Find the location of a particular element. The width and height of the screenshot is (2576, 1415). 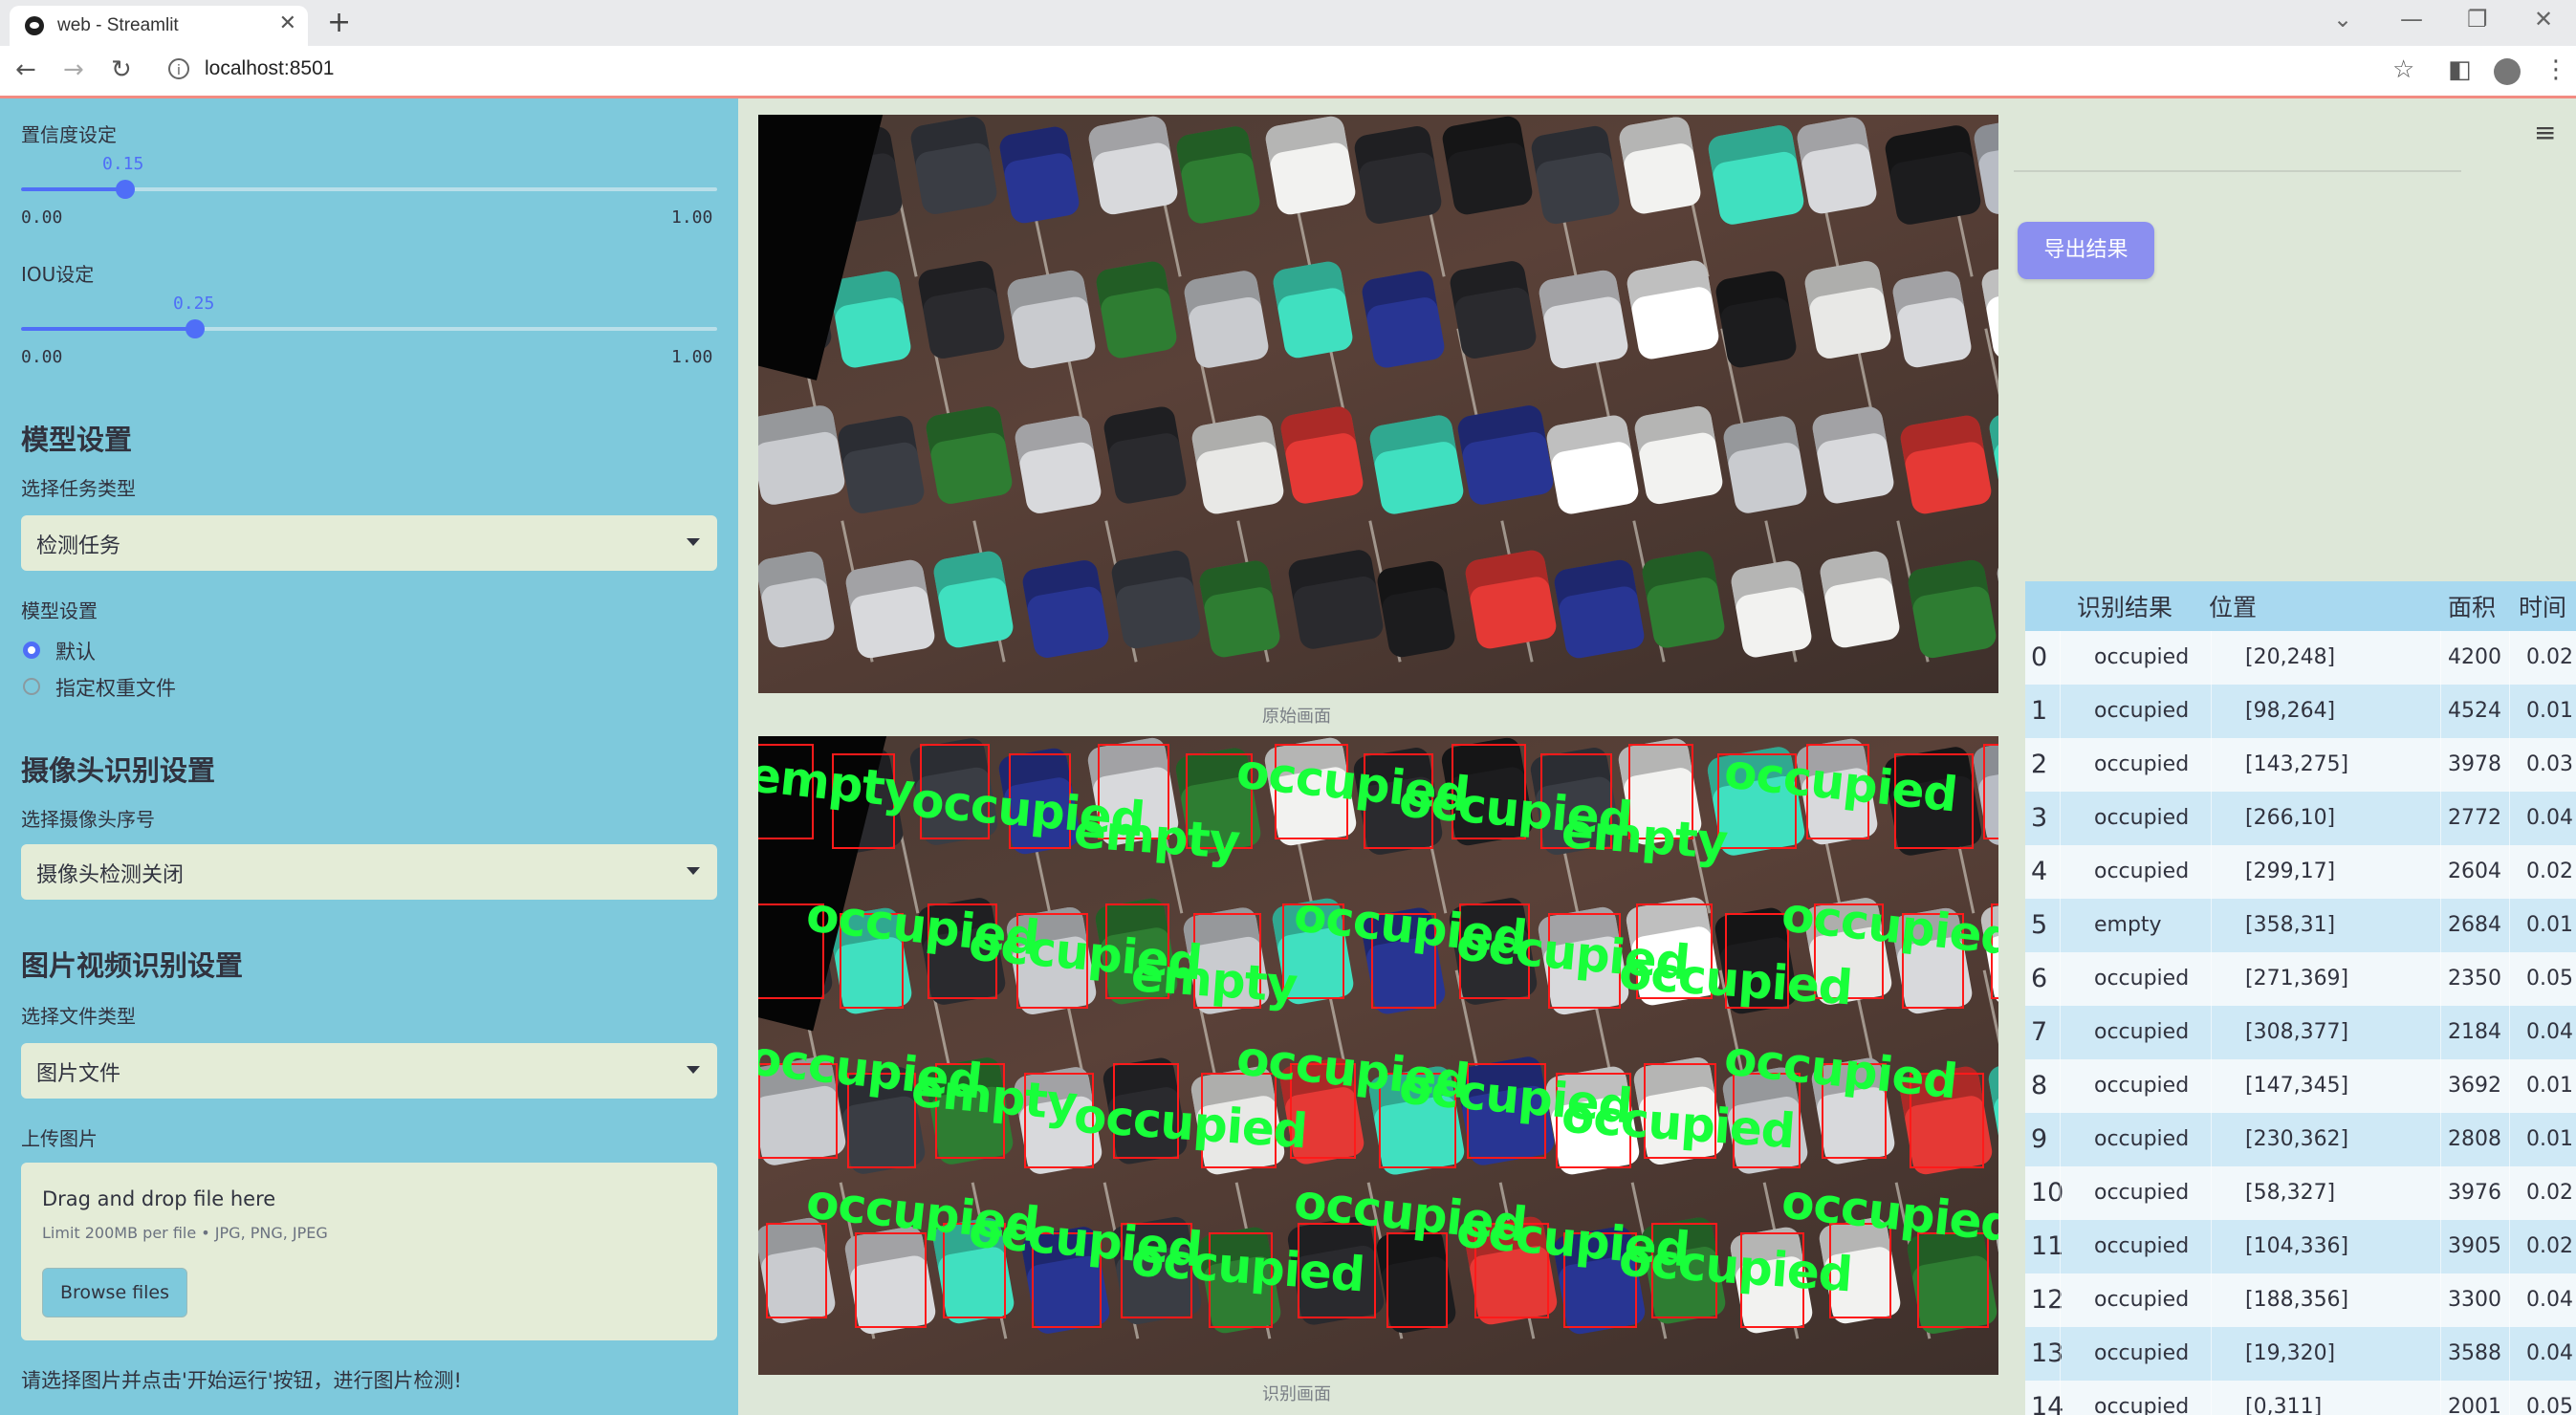

table-row: 0 occupied [20,248] 4200 0.02 is located at coordinates (2300, 658).